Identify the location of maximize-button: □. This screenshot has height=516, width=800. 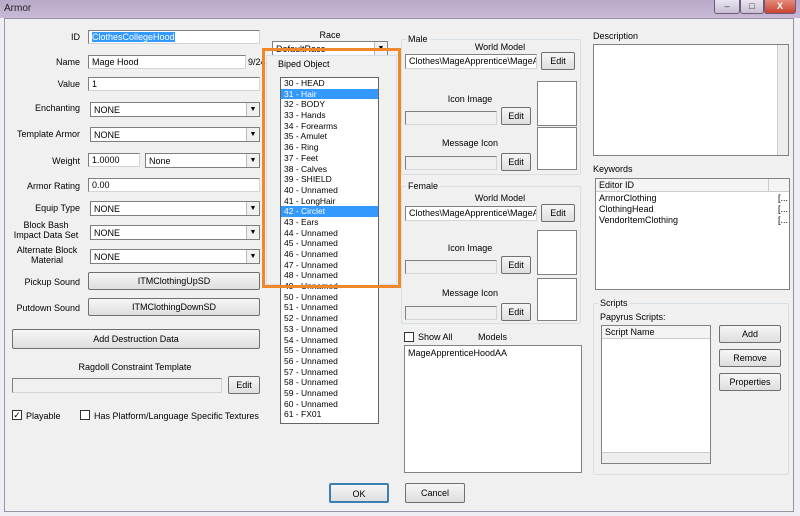
(752, 7).